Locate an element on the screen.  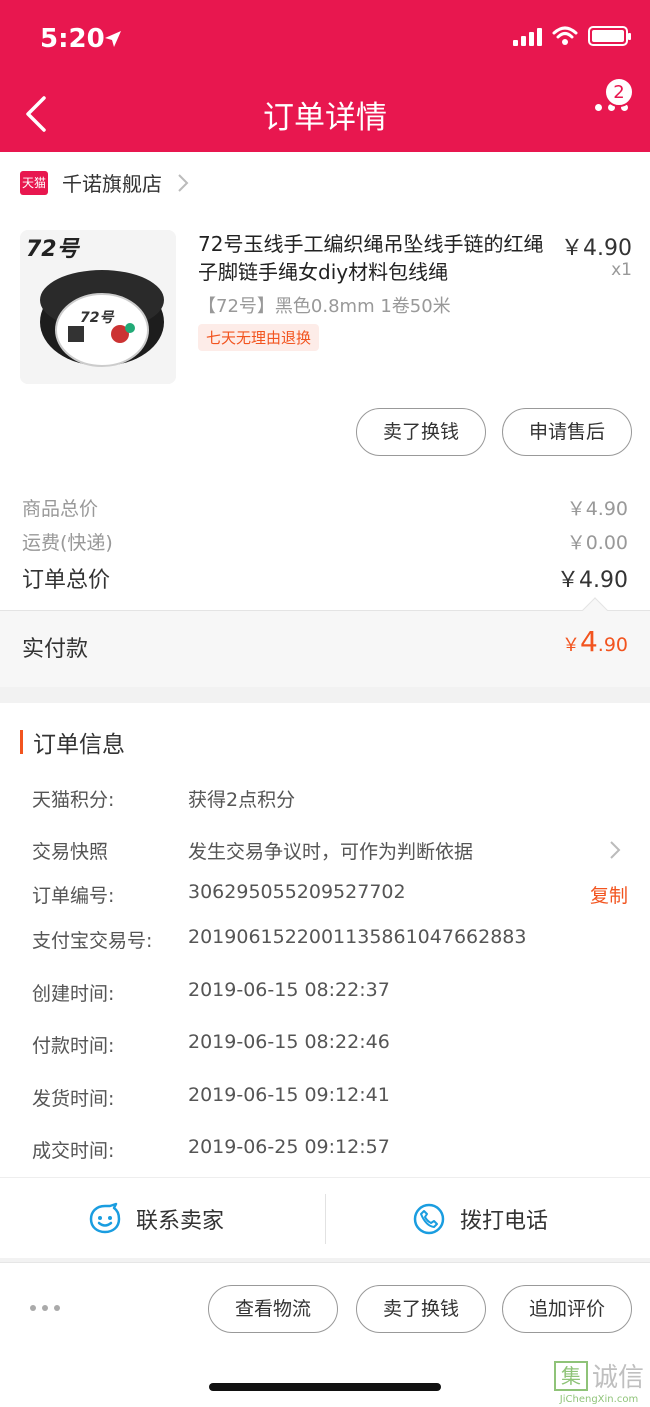
product-price: ￥4.90 is located at coordinates (596, 248).